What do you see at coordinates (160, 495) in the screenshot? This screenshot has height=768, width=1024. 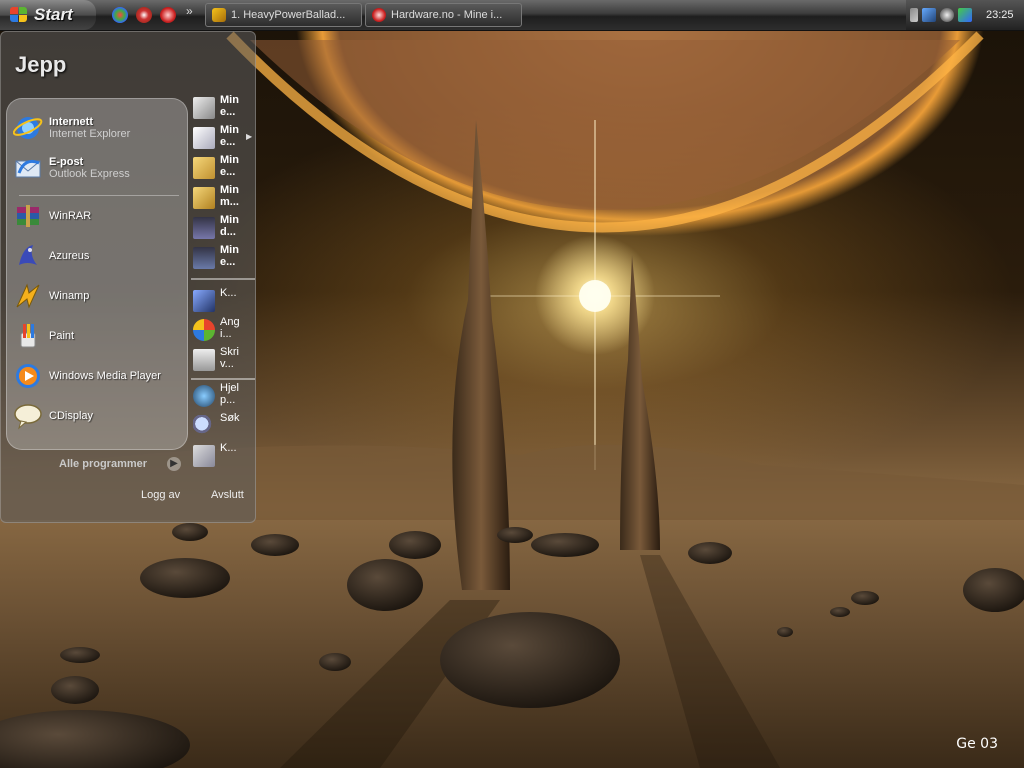 I see `log-off-button: Logg av` at bounding box center [160, 495].